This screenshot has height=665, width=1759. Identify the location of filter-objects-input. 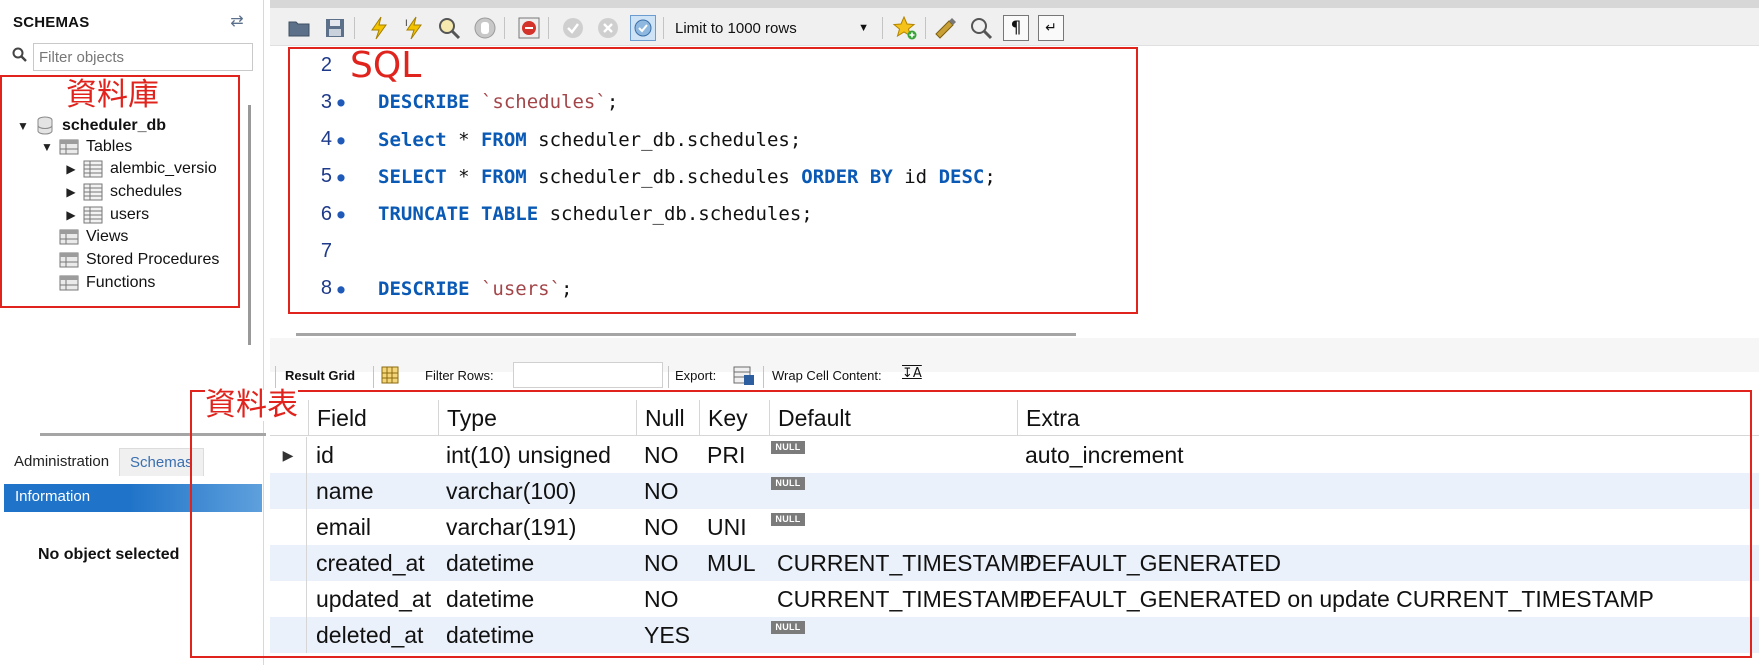
(143, 57).